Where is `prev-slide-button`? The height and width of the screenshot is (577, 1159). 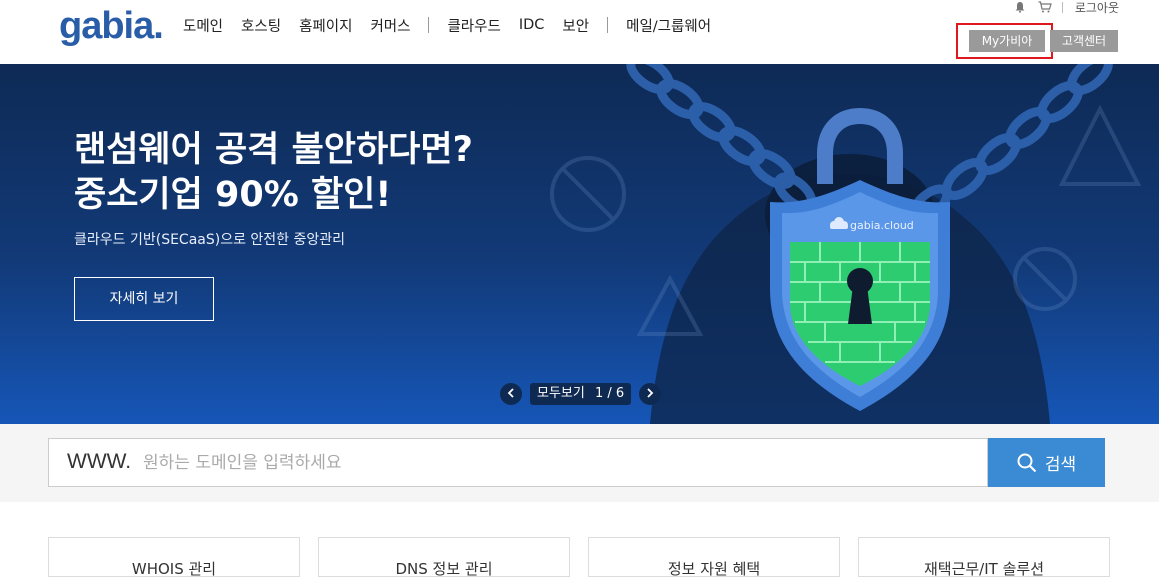 prev-slide-button is located at coordinates (511, 394).